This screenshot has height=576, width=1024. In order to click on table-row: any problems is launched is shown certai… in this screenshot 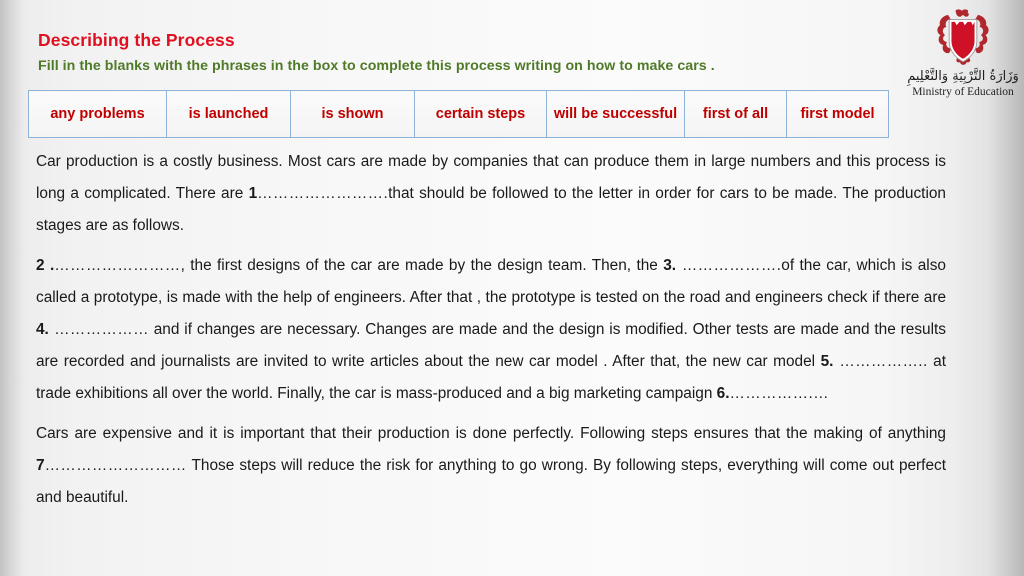, I will do `click(458, 114)`.